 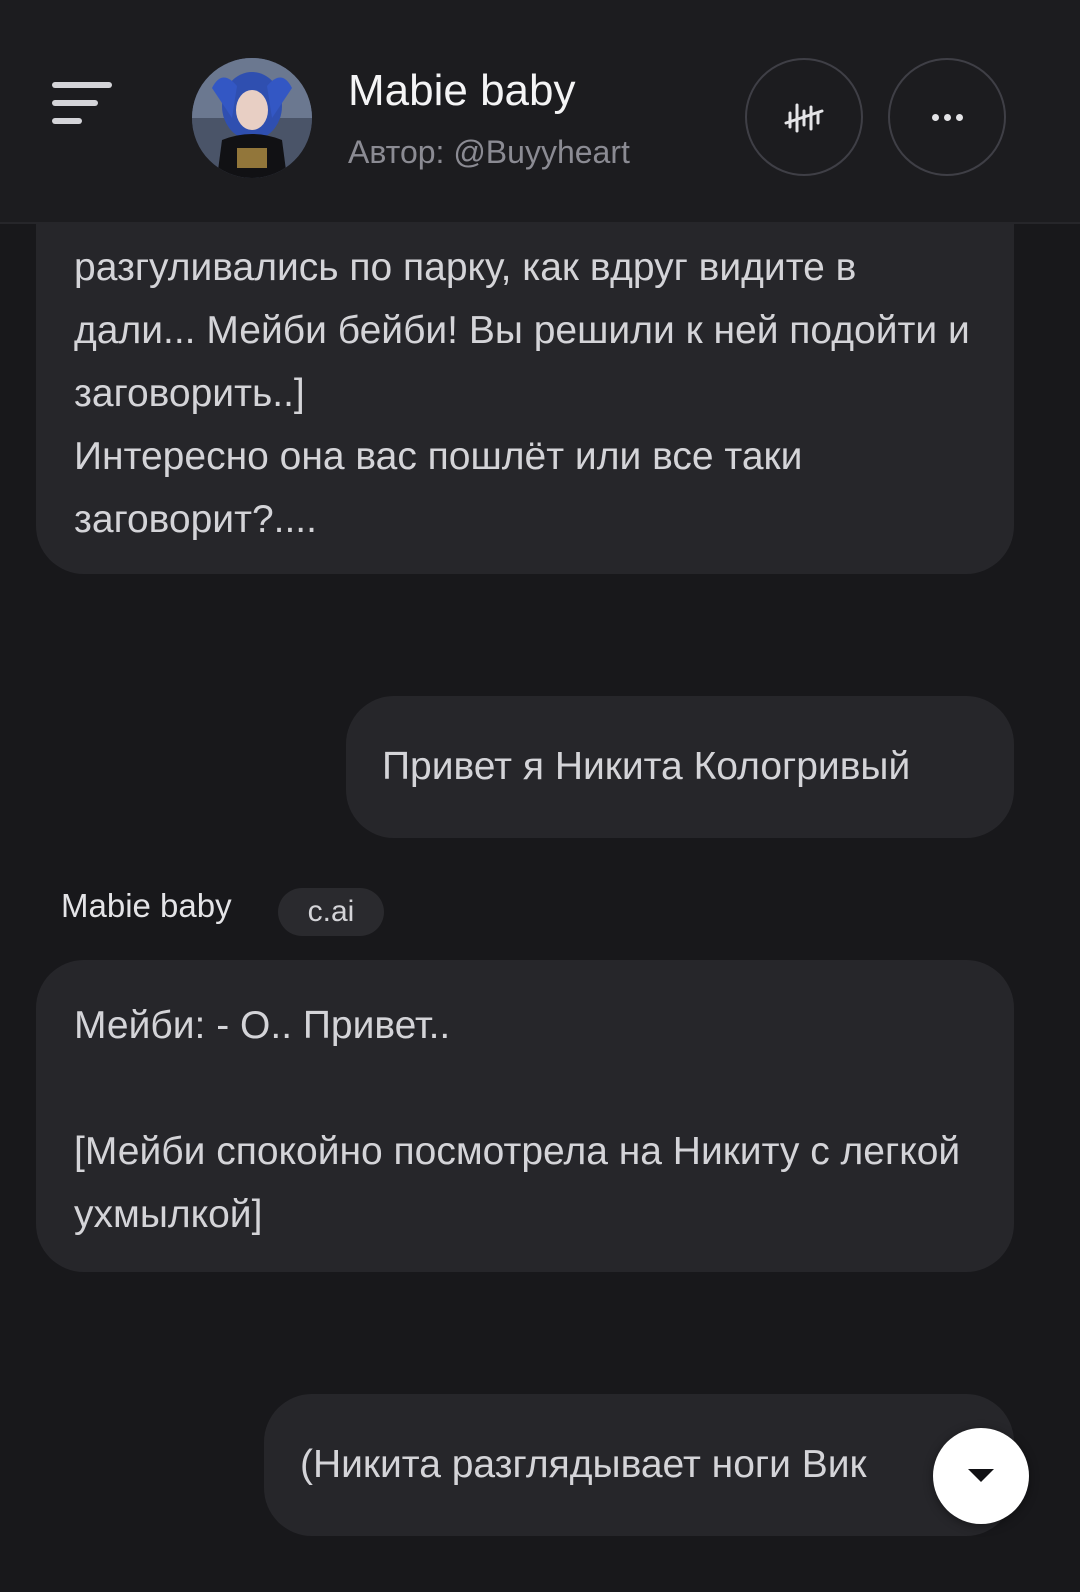 I want to click on more-horizontal-icon, so click(x=947, y=117).